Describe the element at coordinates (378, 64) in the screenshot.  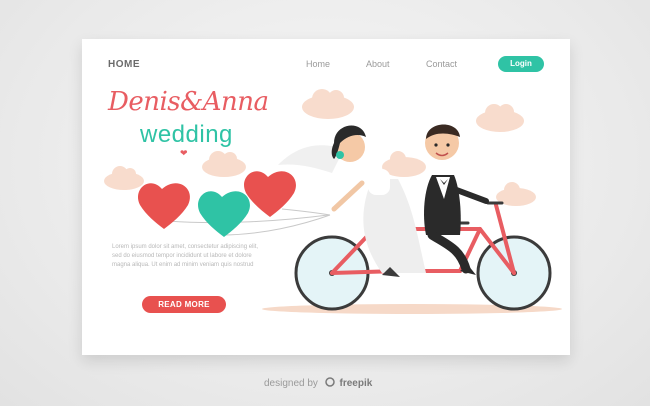
I see `nav-link-about: About` at that location.